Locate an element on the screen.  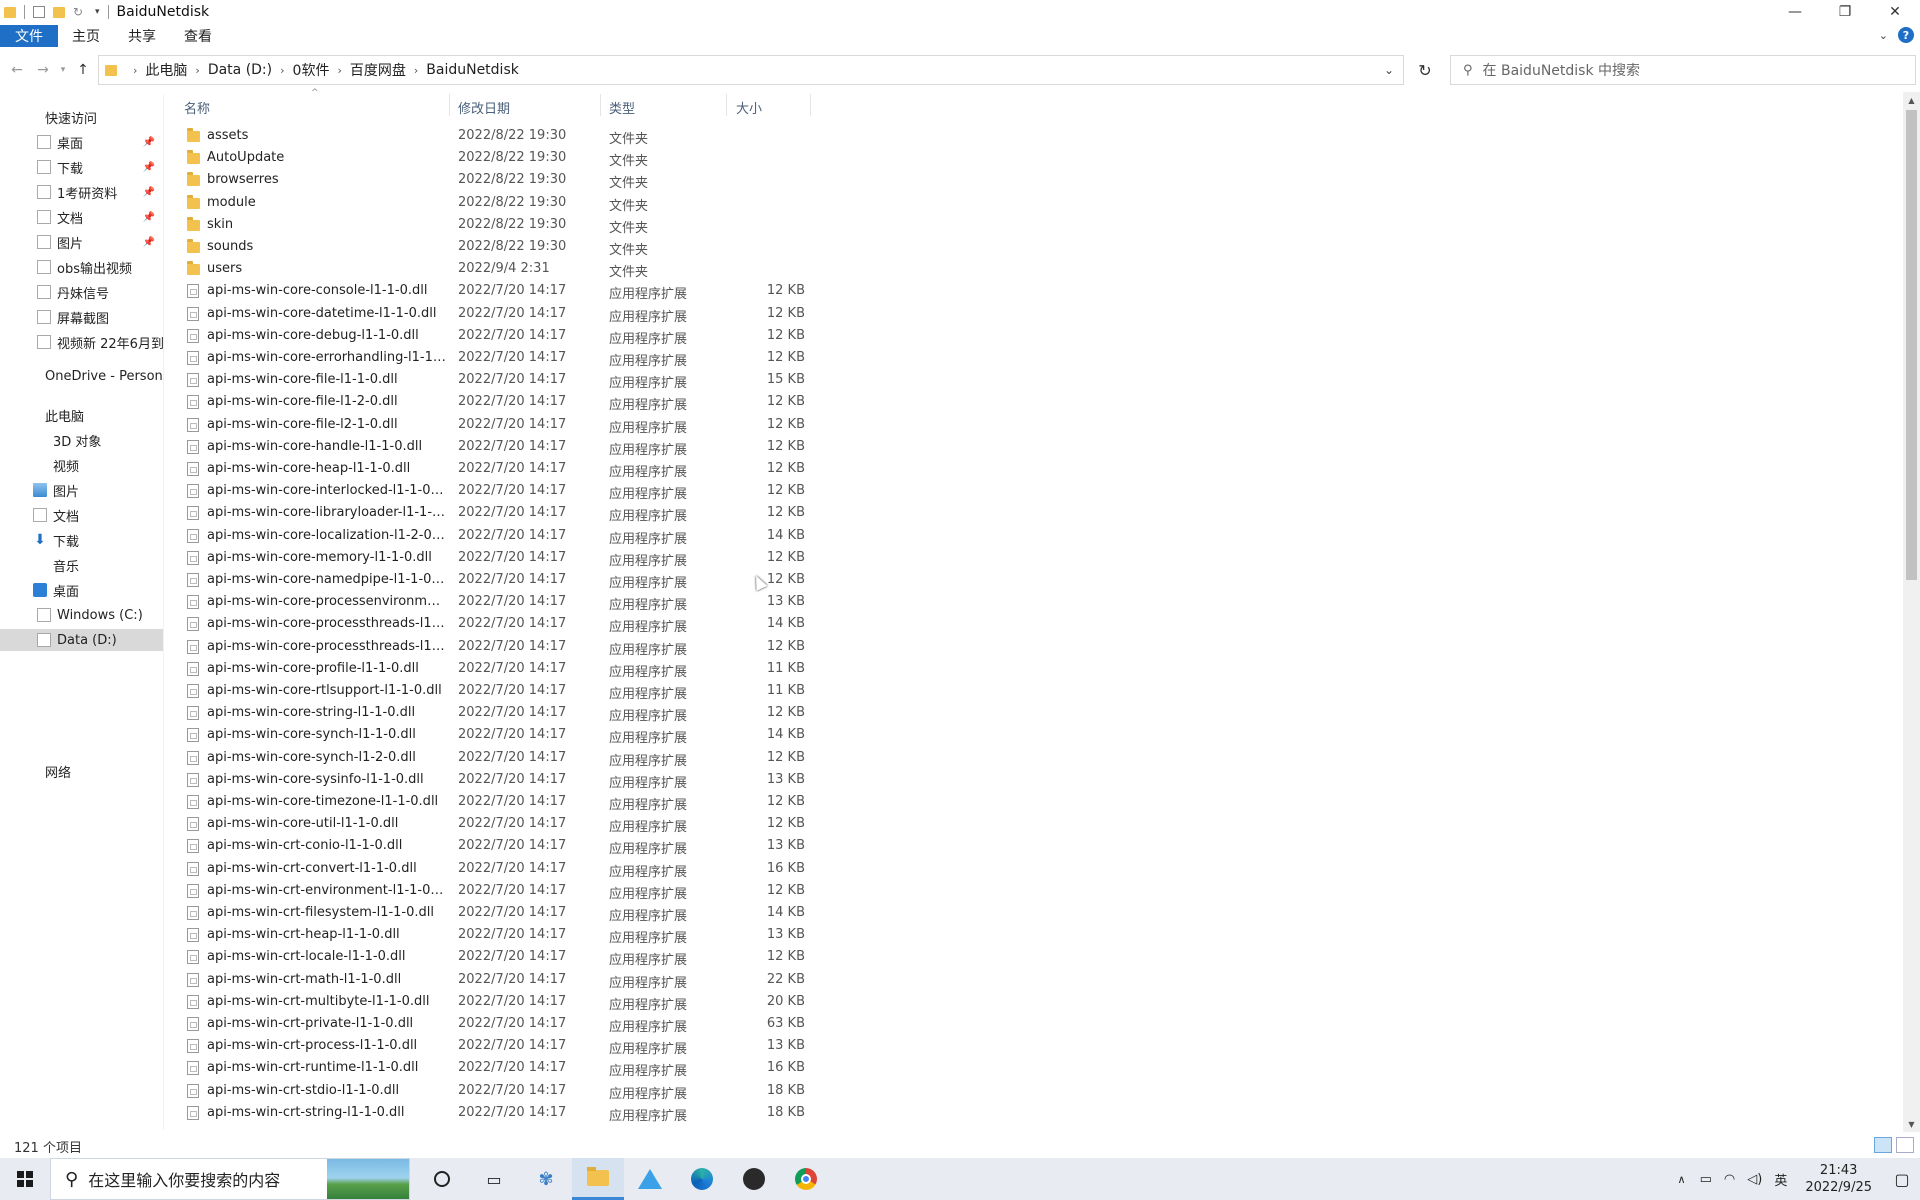
details-view-button is located at coordinates (1883, 1145).